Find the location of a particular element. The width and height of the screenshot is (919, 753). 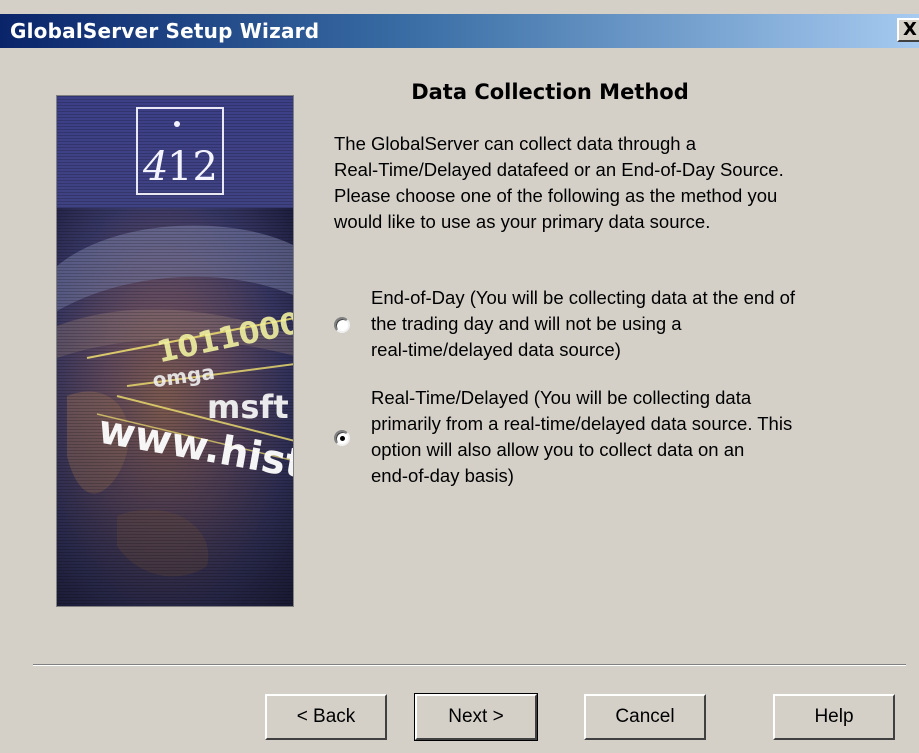

image-text-3: msft is located at coordinates (248, 407).